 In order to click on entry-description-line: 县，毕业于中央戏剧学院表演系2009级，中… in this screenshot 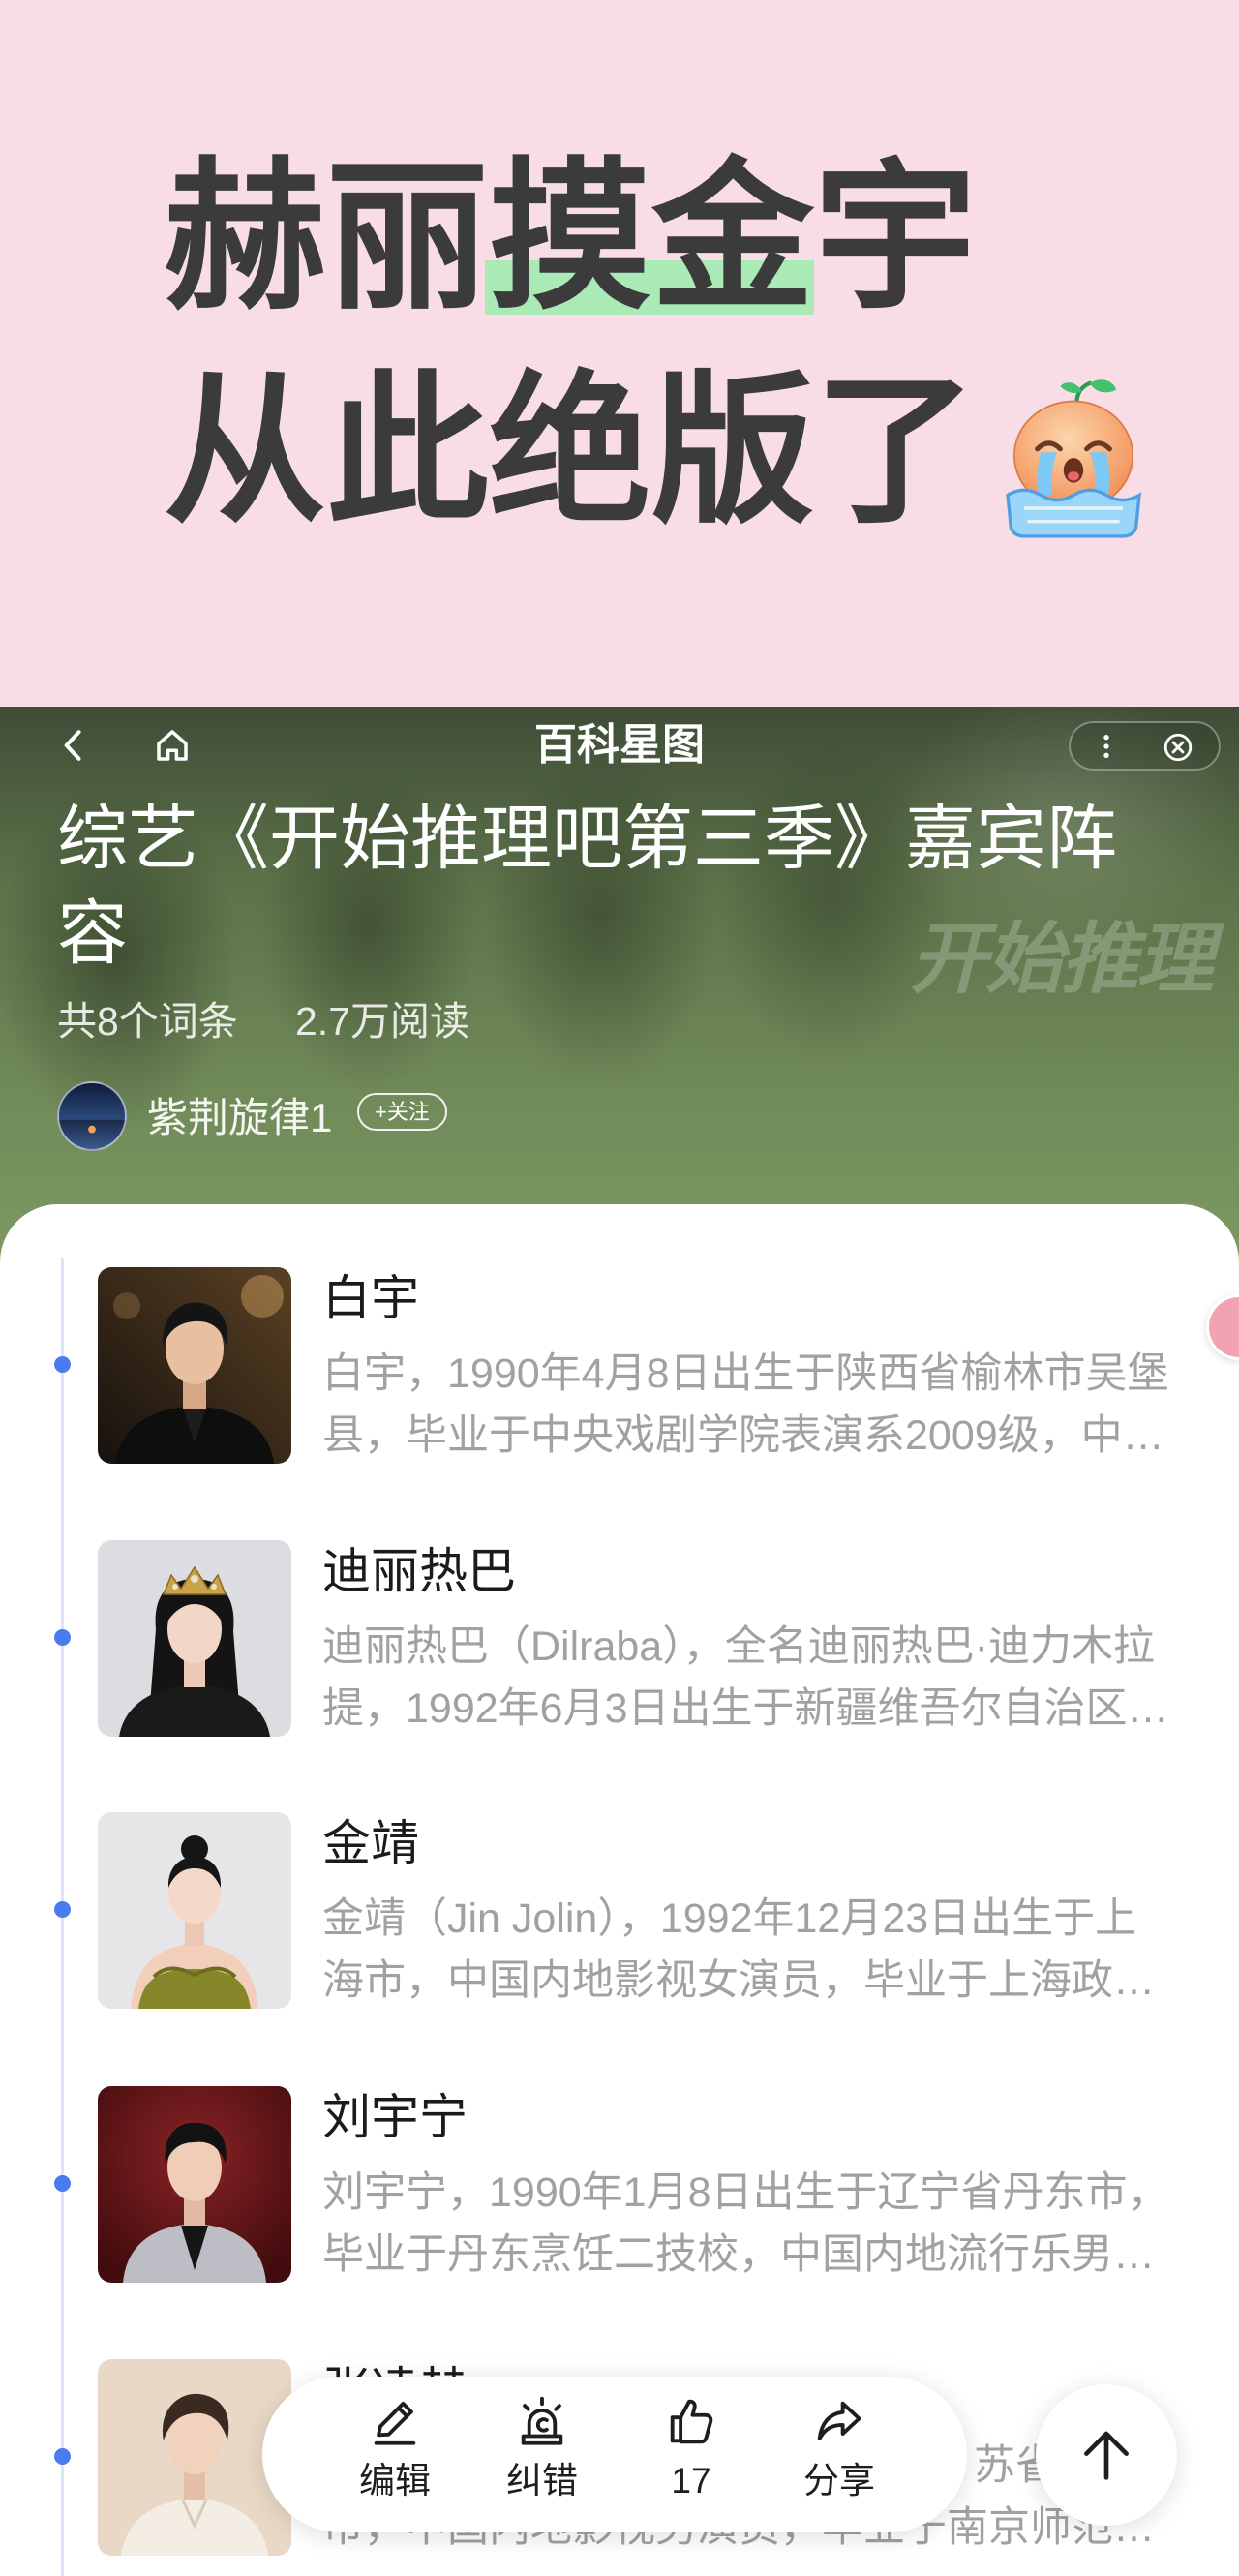, I will do `click(743, 1435)`.